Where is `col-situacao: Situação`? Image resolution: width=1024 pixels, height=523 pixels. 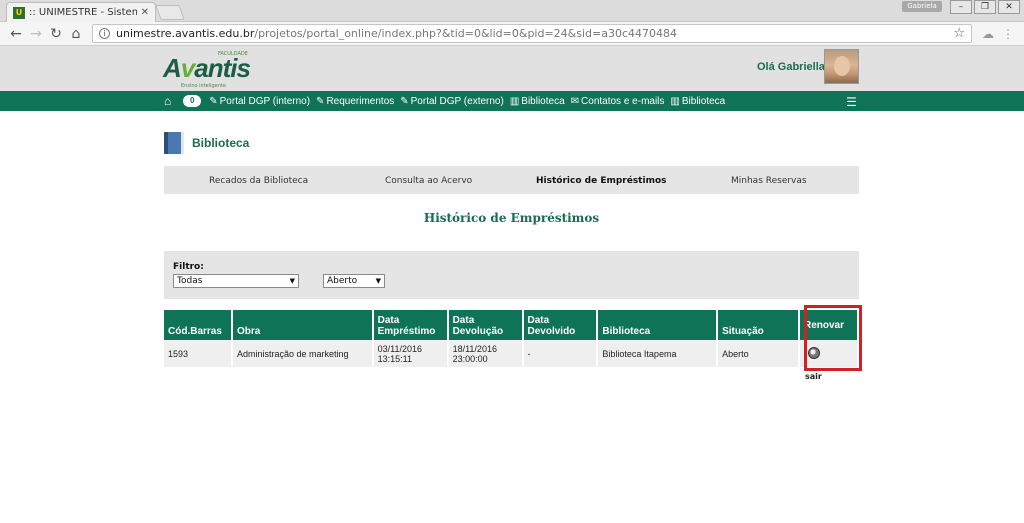
col-situacao: Situação is located at coordinates (758, 325).